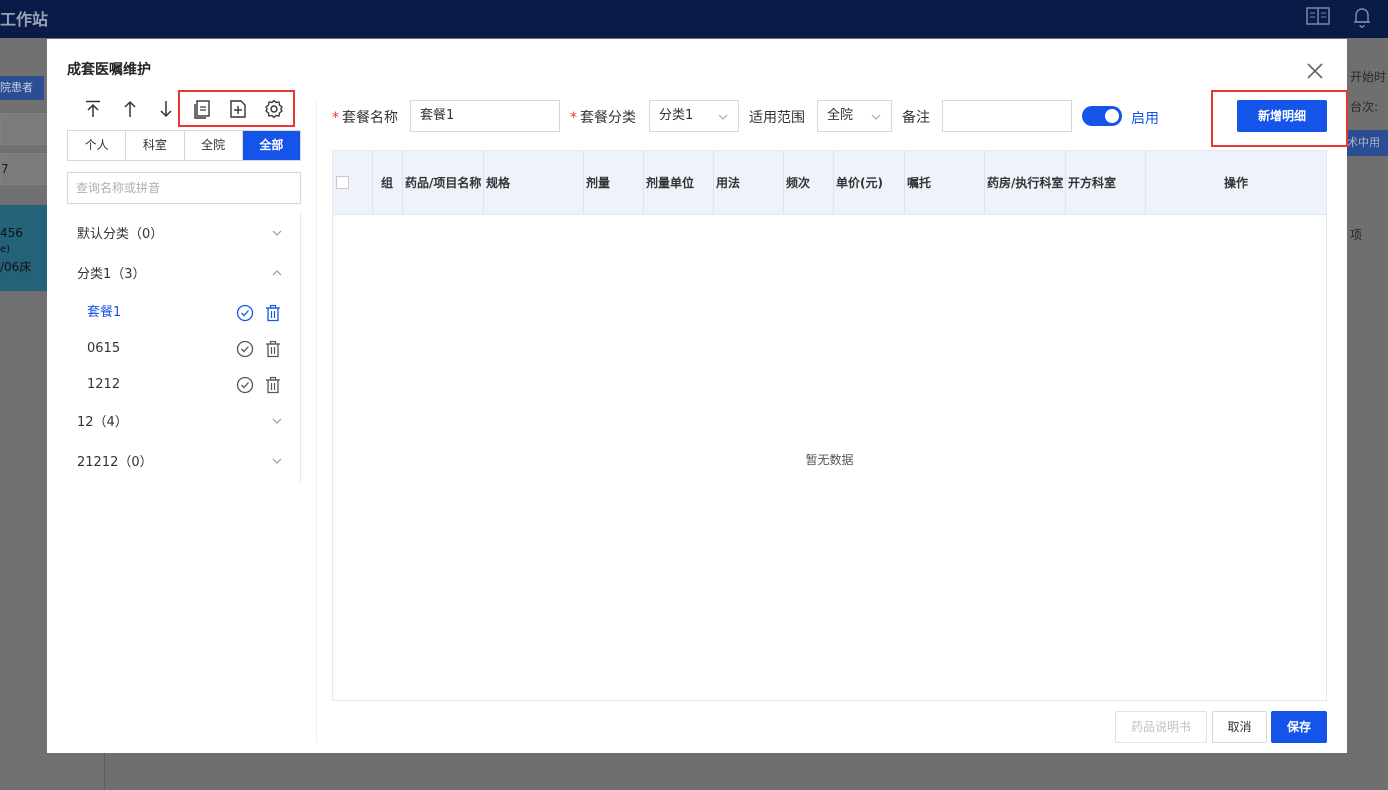  Describe the element at coordinates (388, 182) in the screenshot. I see `column-header: 组` at that location.